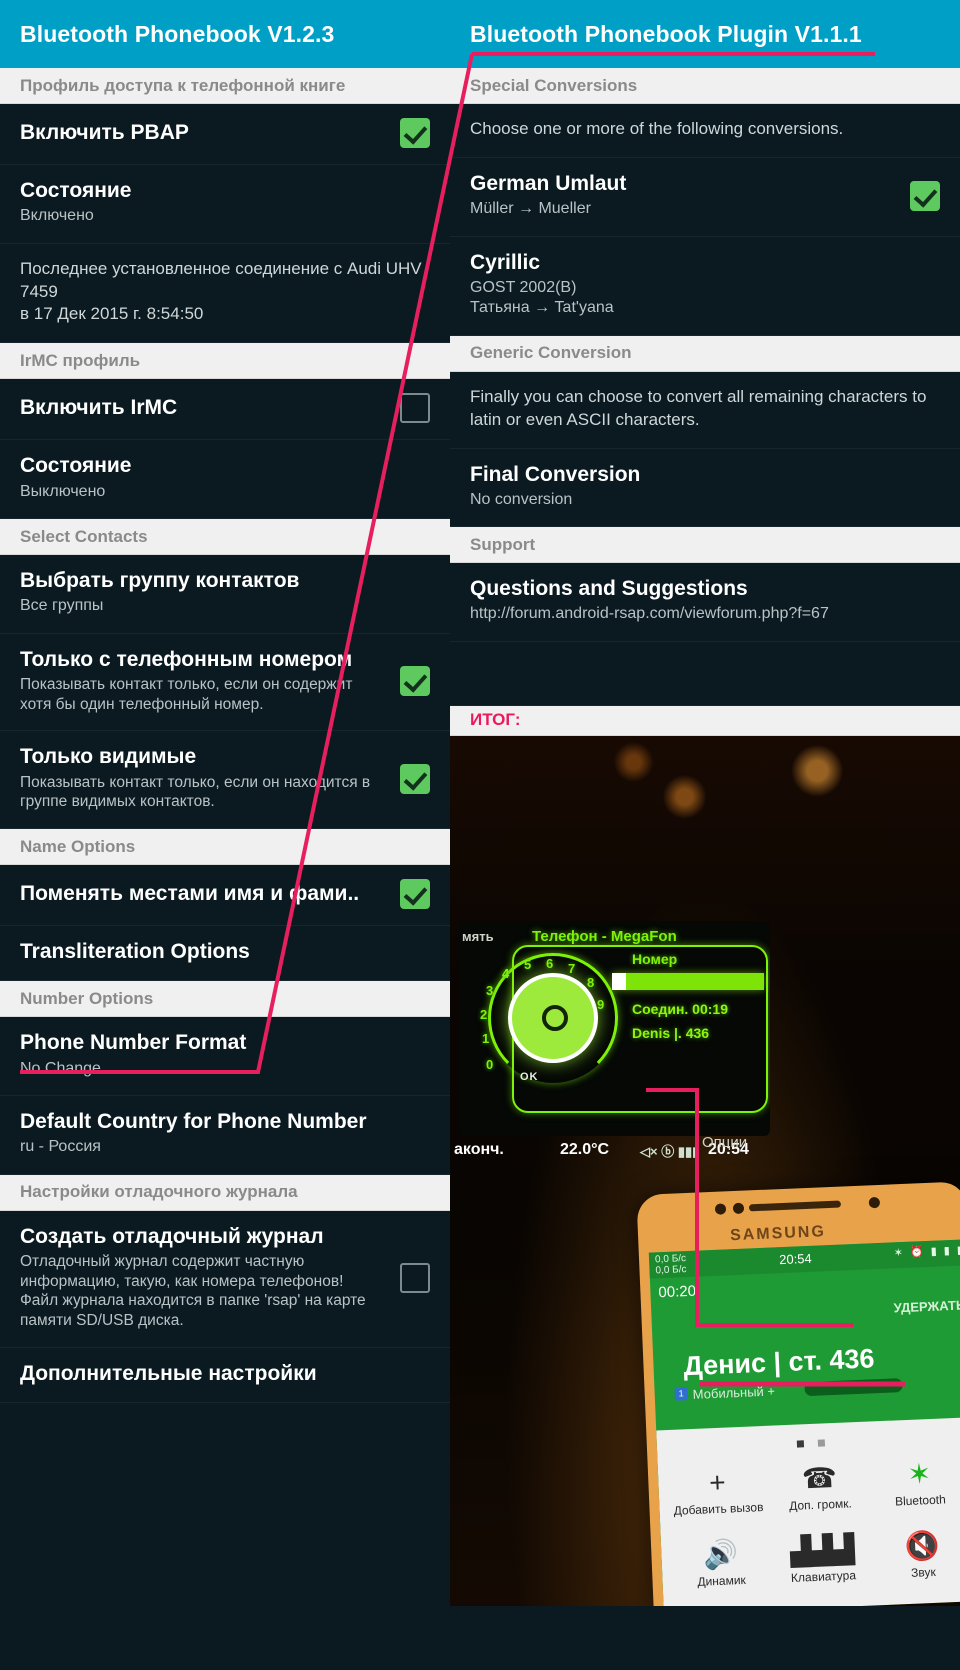 Image resolution: width=960 pixels, height=1670 pixels. I want to click on section-header-select-contacts: Select Contacts, so click(225, 537).